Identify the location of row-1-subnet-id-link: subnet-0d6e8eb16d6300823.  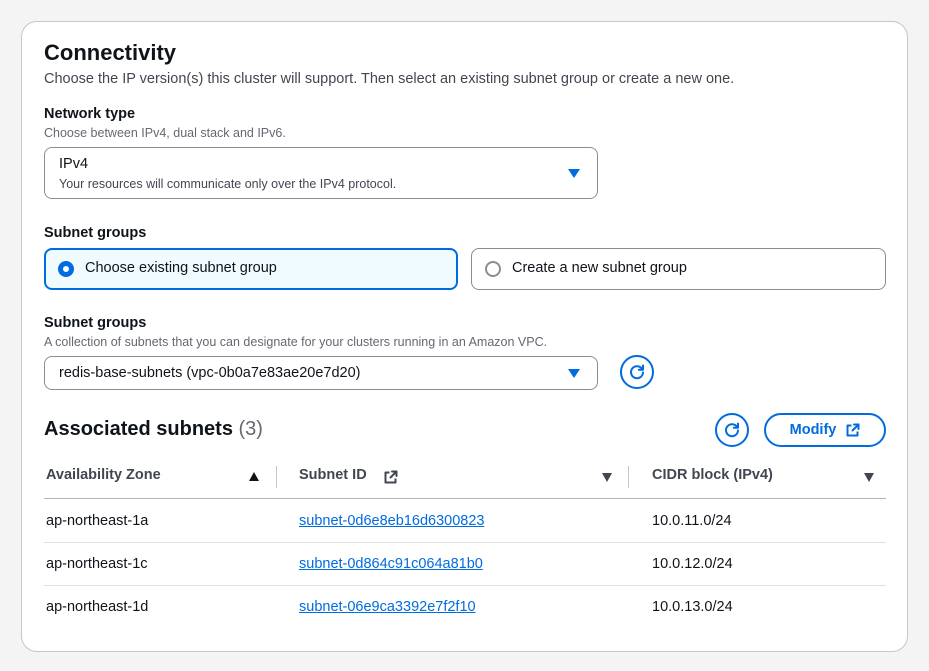
(391, 521).